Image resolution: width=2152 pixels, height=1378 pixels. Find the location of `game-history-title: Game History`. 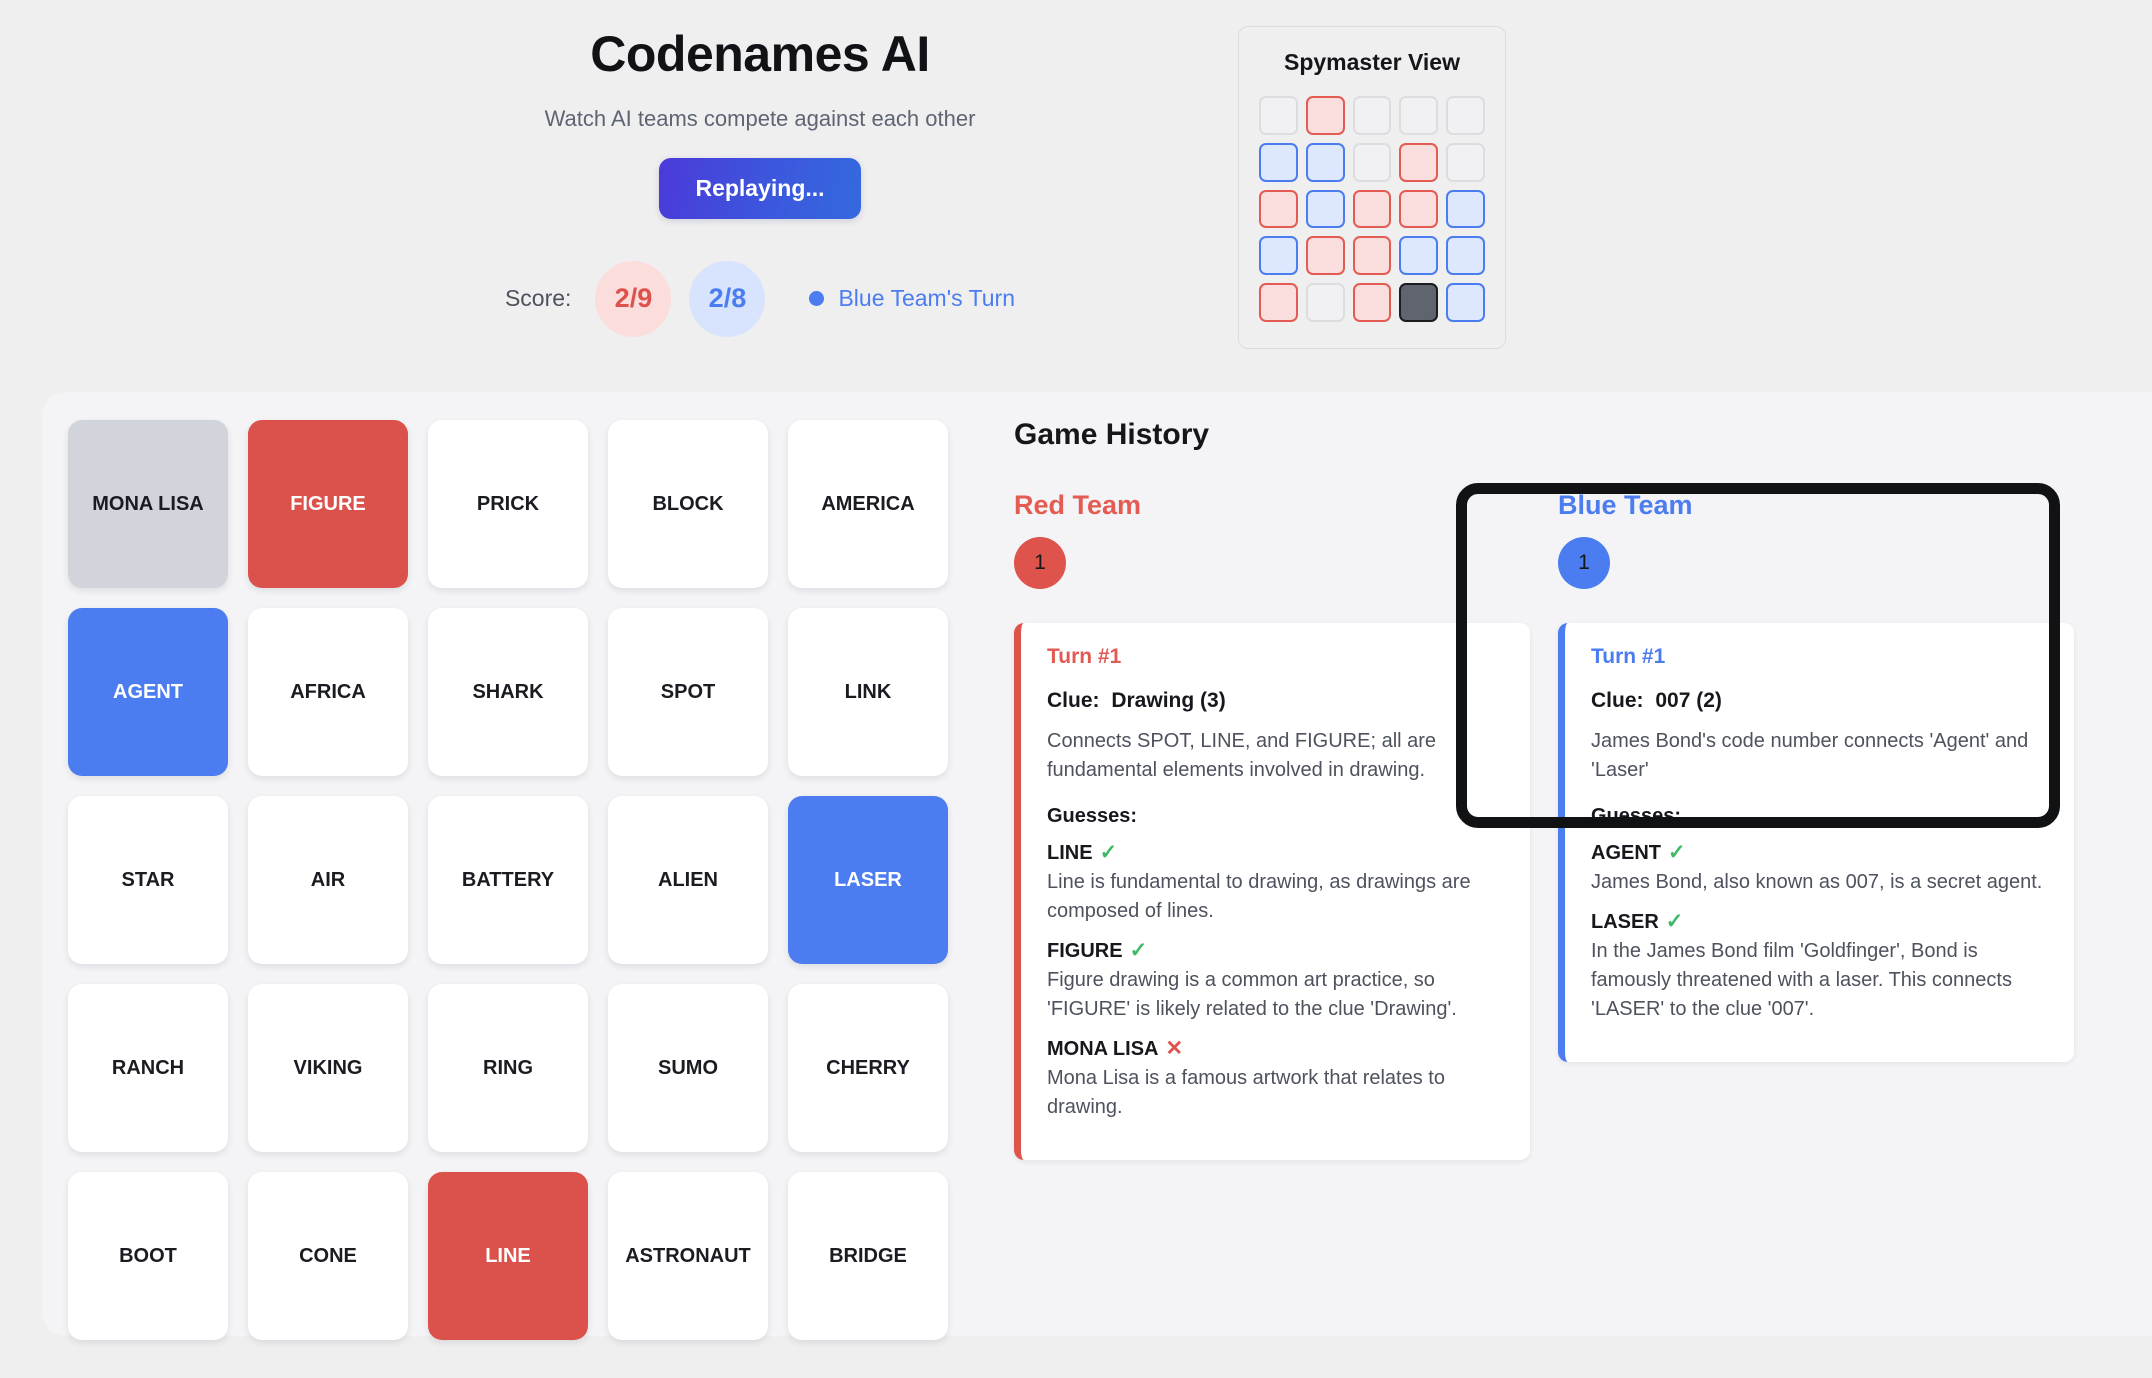

game-history-title: Game History is located at coordinates (1112, 434).